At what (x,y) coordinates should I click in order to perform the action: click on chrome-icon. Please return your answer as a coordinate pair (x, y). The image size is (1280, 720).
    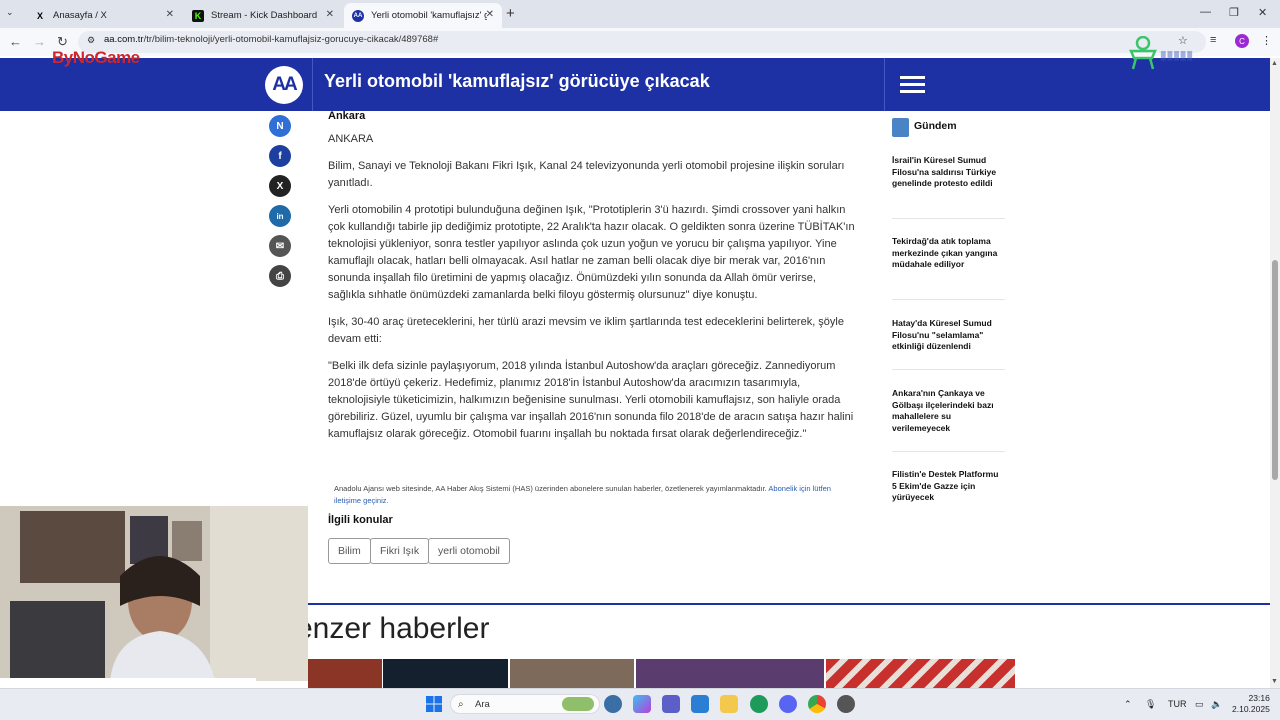
    Looking at the image, I should click on (817, 704).